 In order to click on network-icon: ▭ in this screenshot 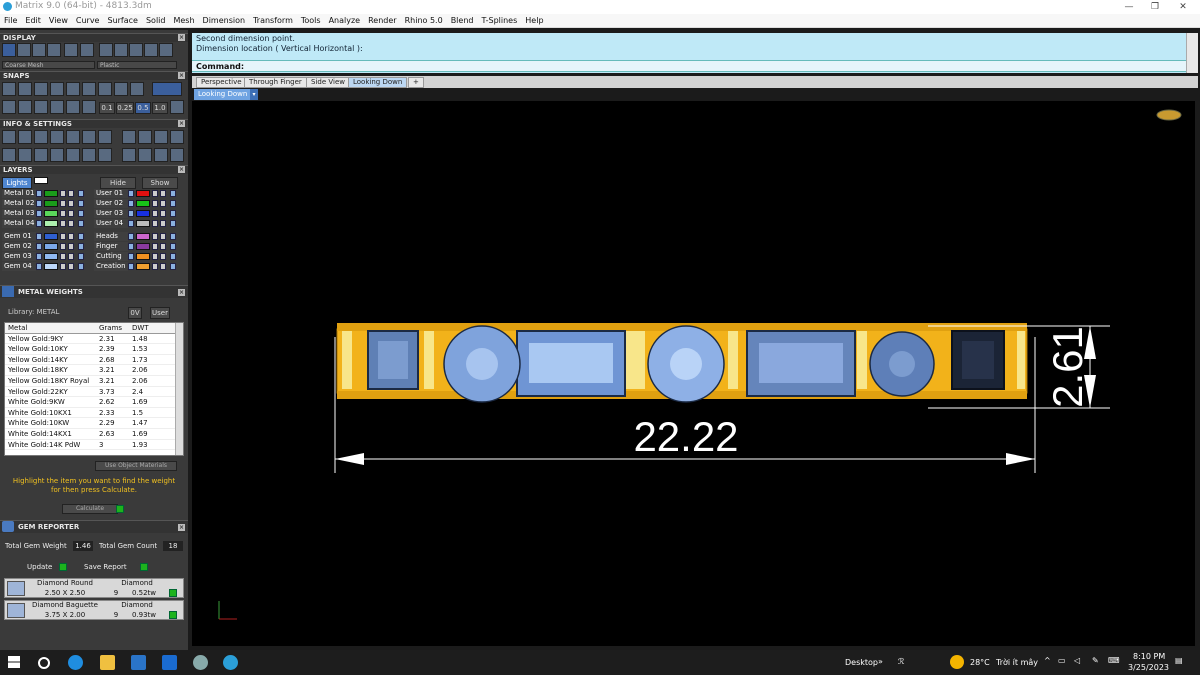, I will do `click(1062, 660)`.